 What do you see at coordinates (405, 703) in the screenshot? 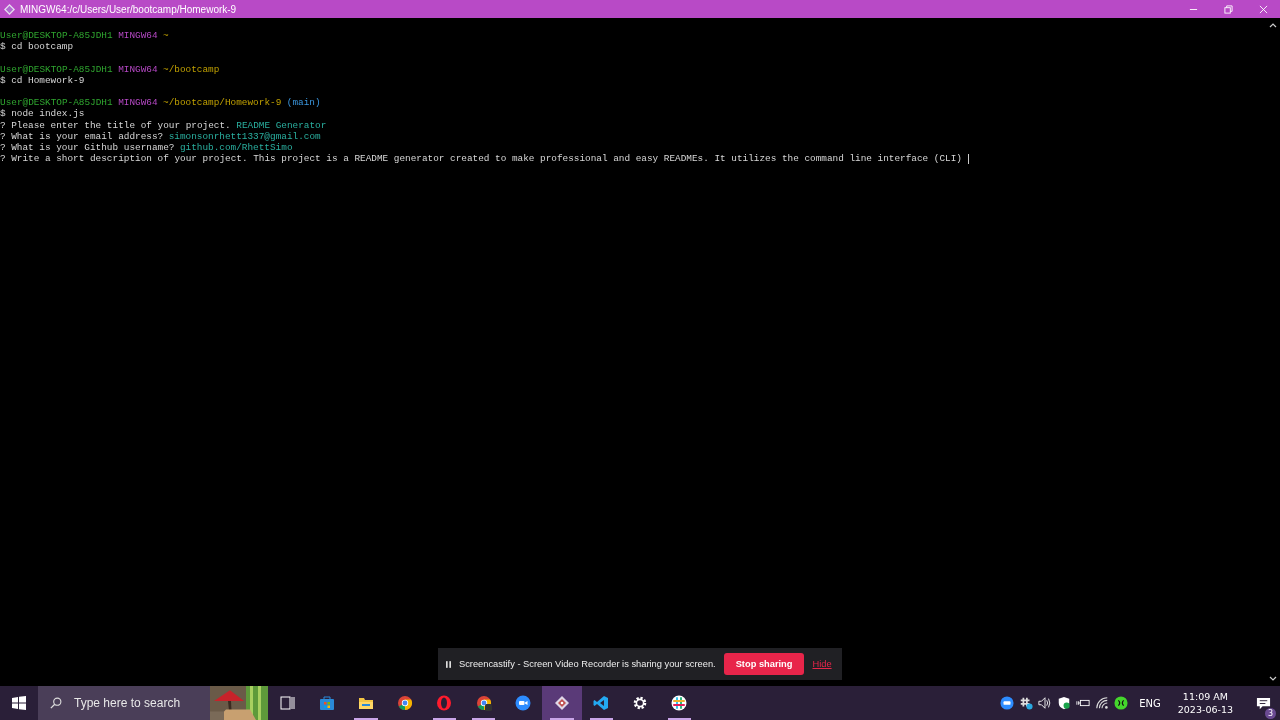
I see `chrome-icon` at bounding box center [405, 703].